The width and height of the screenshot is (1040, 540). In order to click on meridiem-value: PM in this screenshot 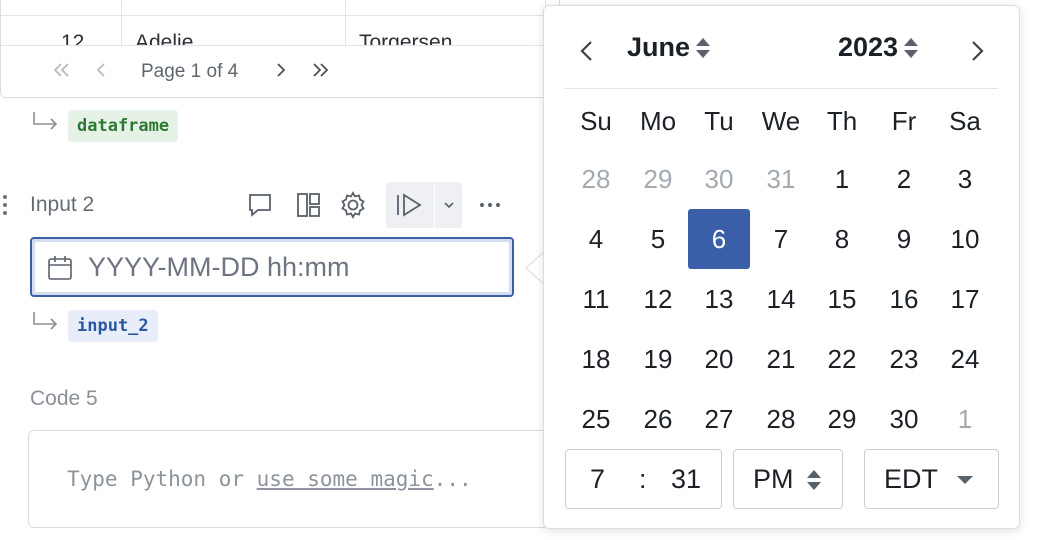, I will do `click(773, 479)`.